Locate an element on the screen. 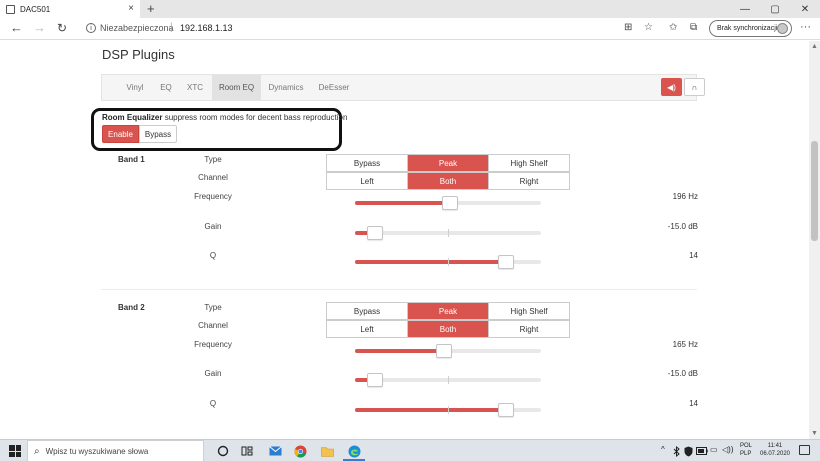 This screenshot has width=820, height=461. back-icon: ← is located at coordinates (16, 27).